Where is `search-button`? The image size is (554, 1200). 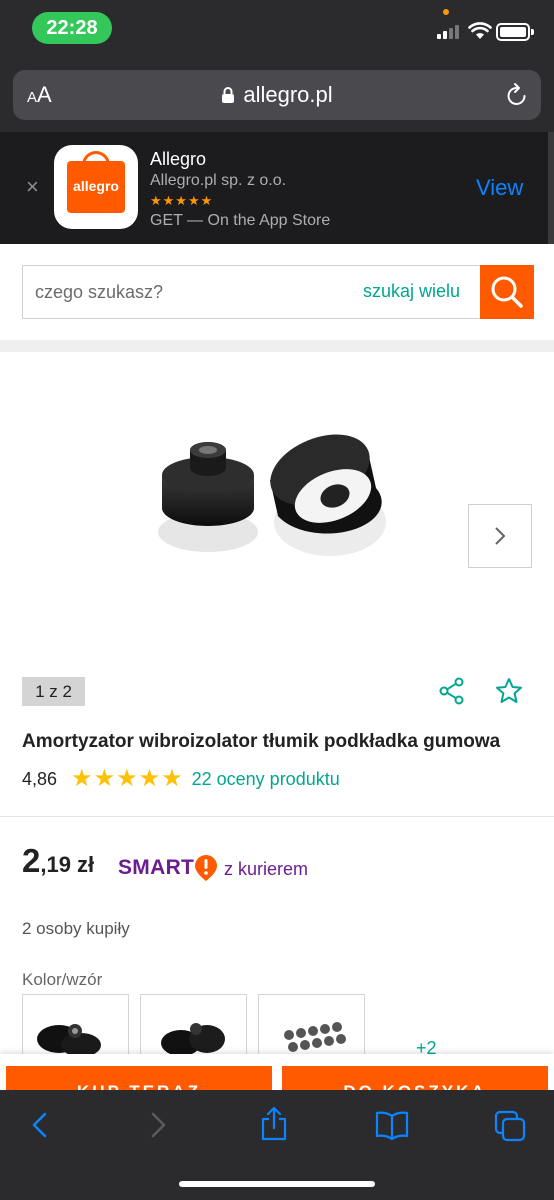
search-button is located at coordinates (507, 292).